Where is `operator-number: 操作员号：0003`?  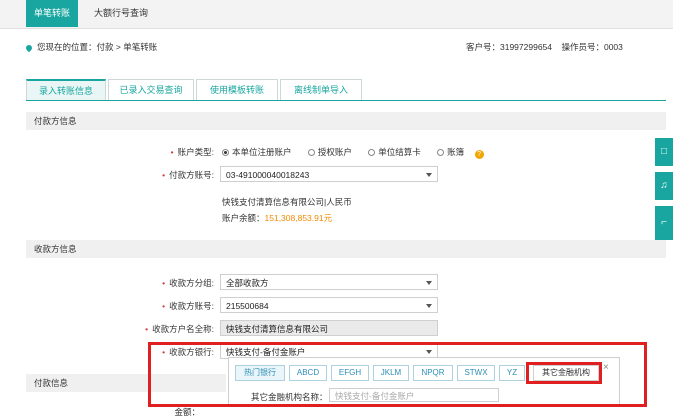 operator-number: 操作员号：0003 is located at coordinates (592, 47).